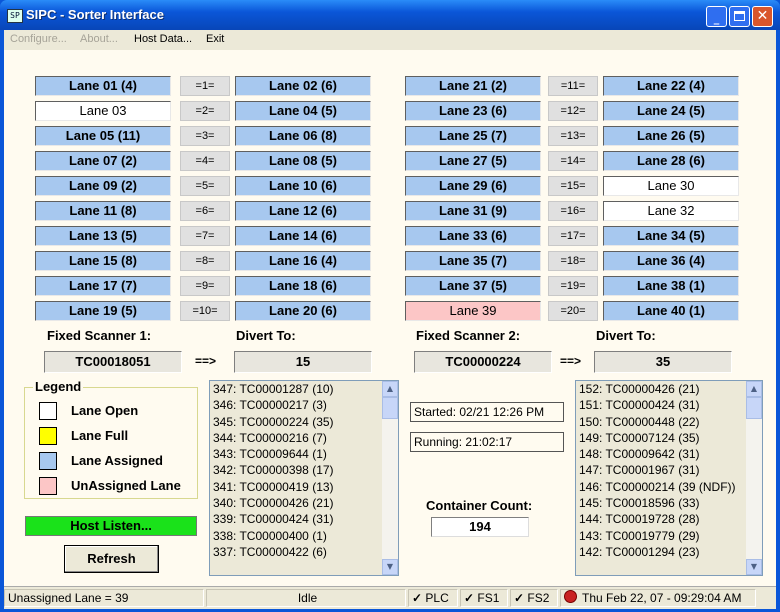  Describe the element at coordinates (669, 503) in the screenshot. I see `log-list-item: 145: TC00018596 (33)` at that location.